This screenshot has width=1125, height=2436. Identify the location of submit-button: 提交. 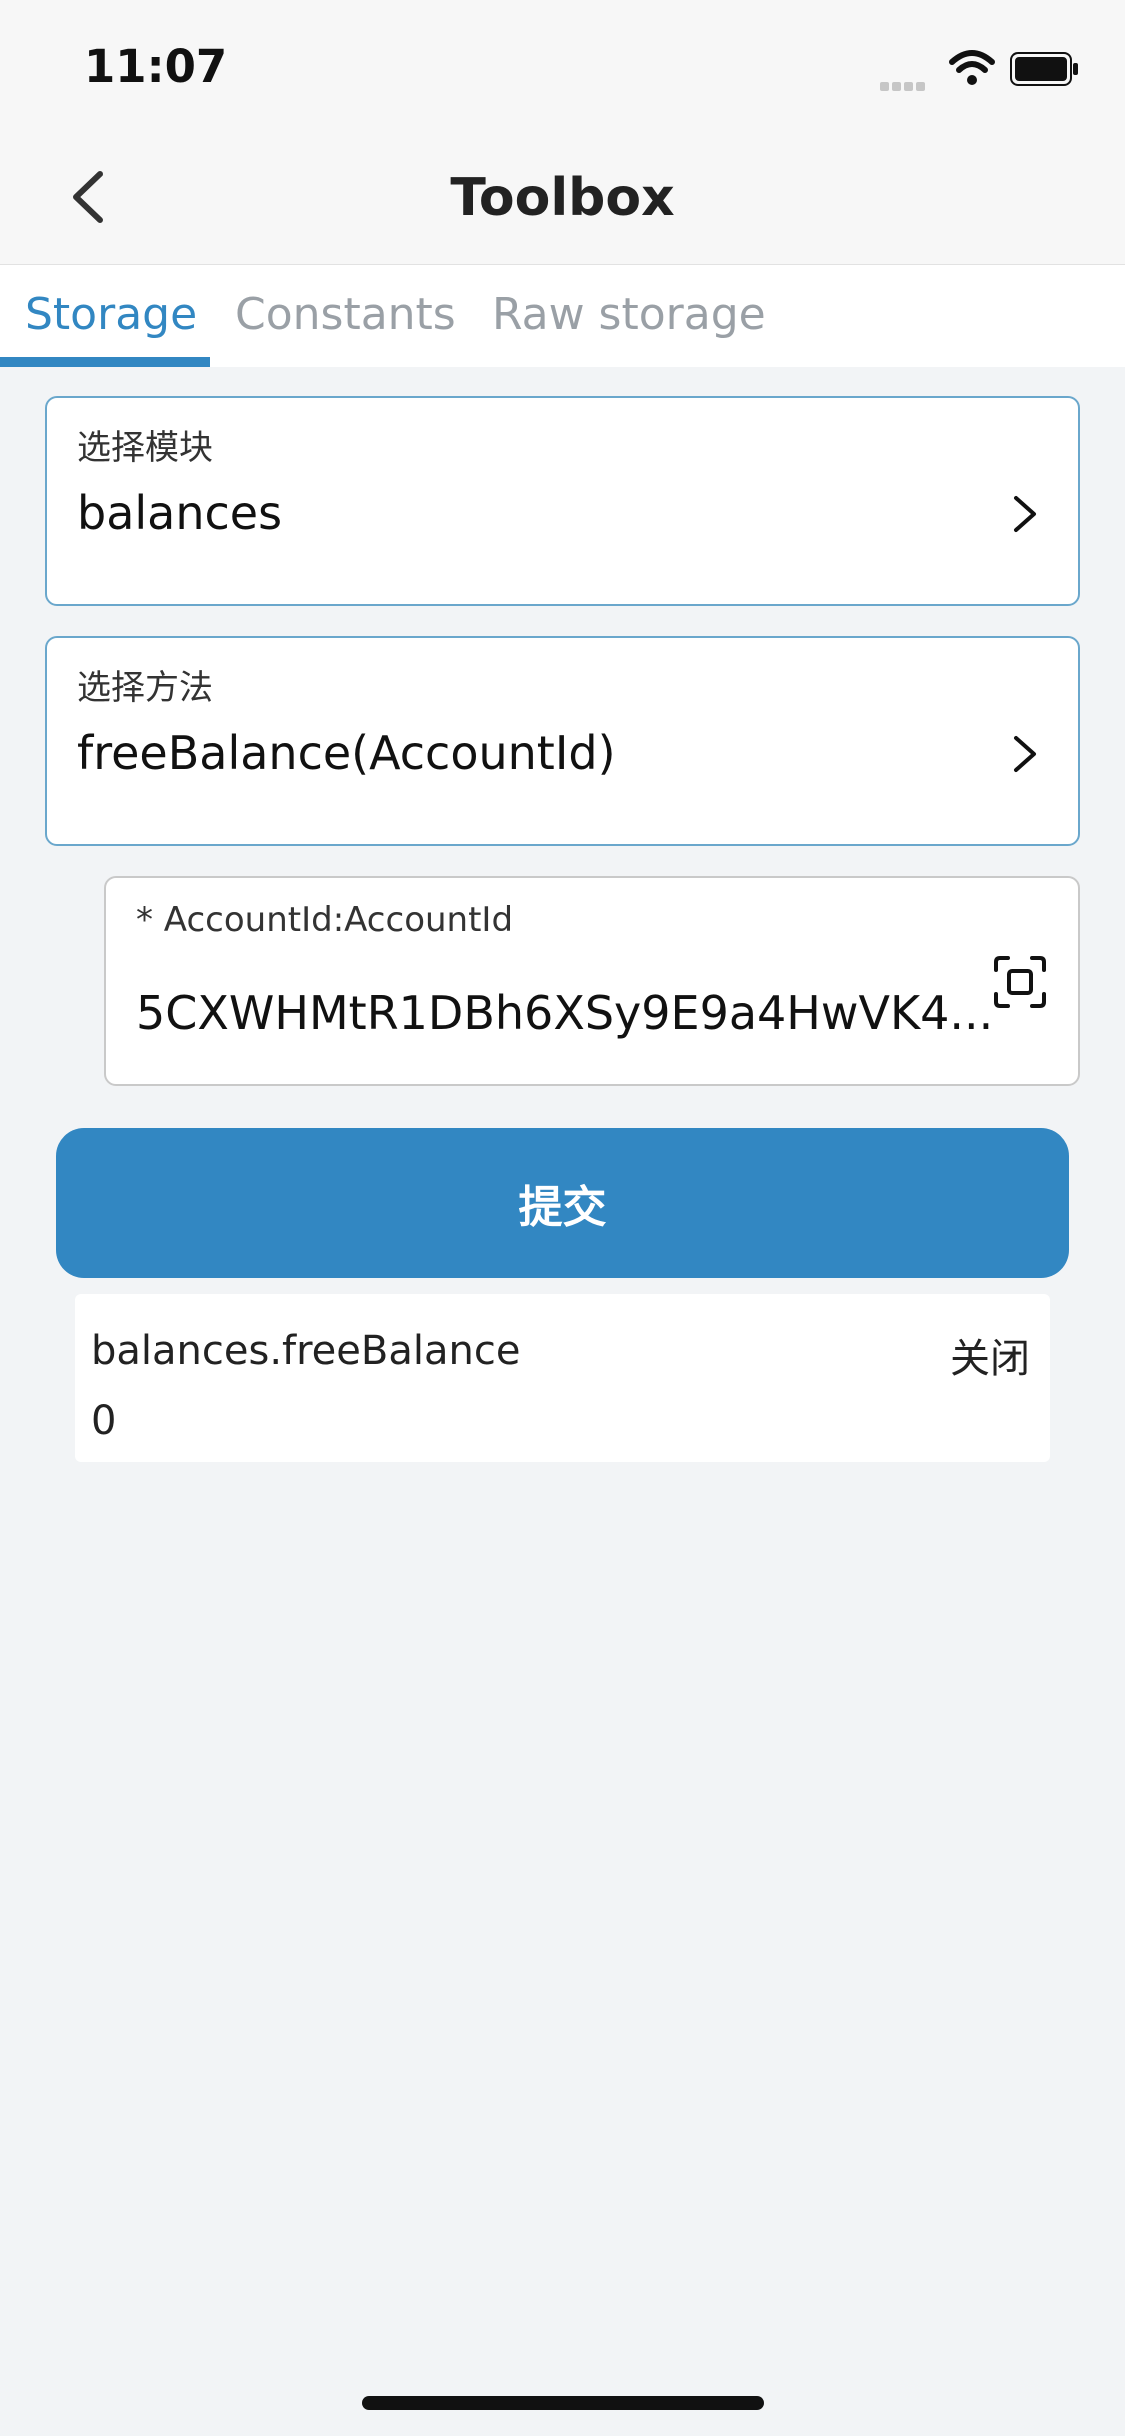
(562, 1203).